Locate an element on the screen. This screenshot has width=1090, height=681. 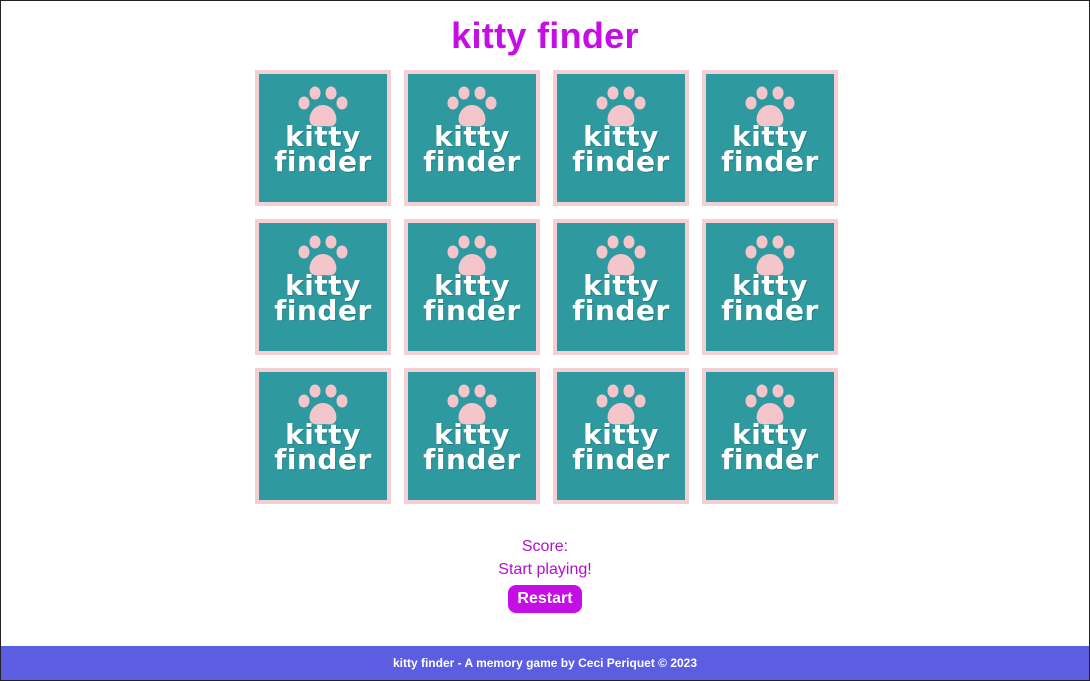
page-title: kitty finder is located at coordinates (545, 35).